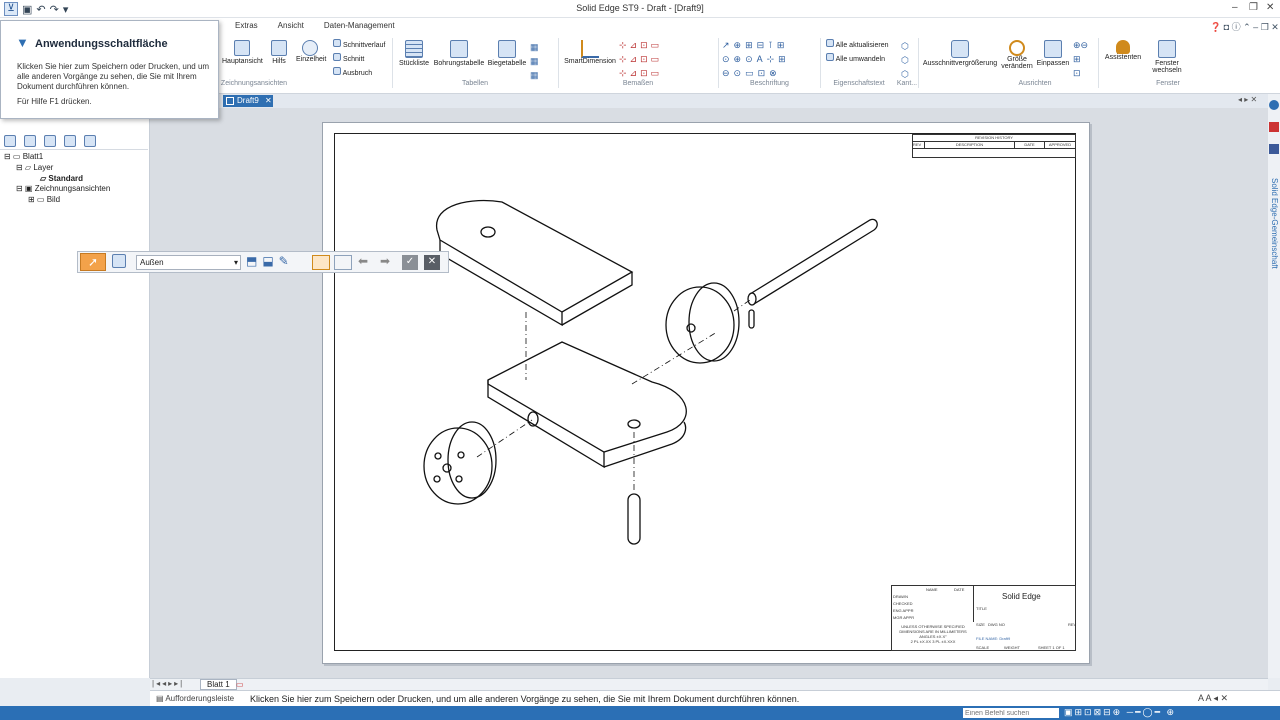  Describe the element at coordinates (1120, 712) in the screenshot. I see `status-icons: ▣⊞⊡⊠⊟⊕ ─━◯━ ⊕` at that location.